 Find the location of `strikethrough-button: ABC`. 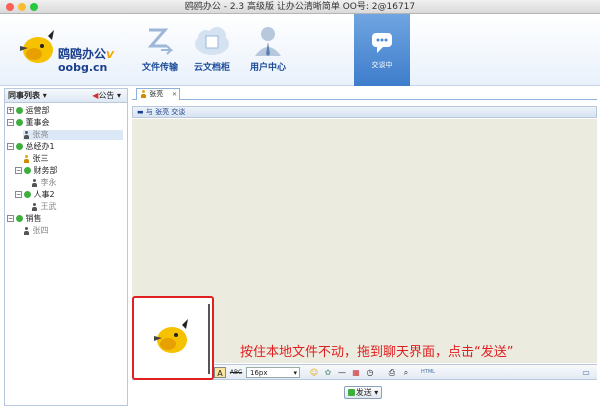

strikethrough-button: ABC is located at coordinates (236, 372).